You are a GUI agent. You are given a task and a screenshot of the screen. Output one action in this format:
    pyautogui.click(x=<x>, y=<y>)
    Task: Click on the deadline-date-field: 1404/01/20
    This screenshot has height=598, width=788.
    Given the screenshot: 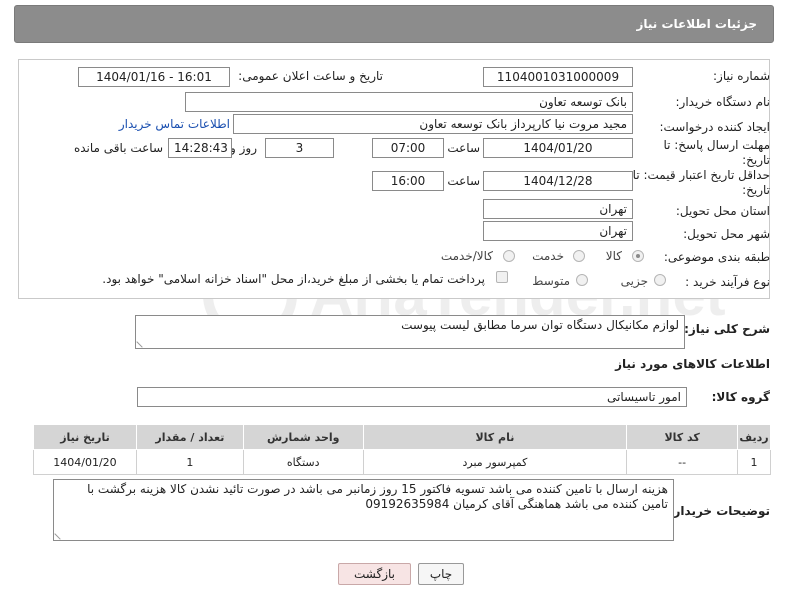 What is the action you would take?
    pyautogui.click(x=558, y=148)
    